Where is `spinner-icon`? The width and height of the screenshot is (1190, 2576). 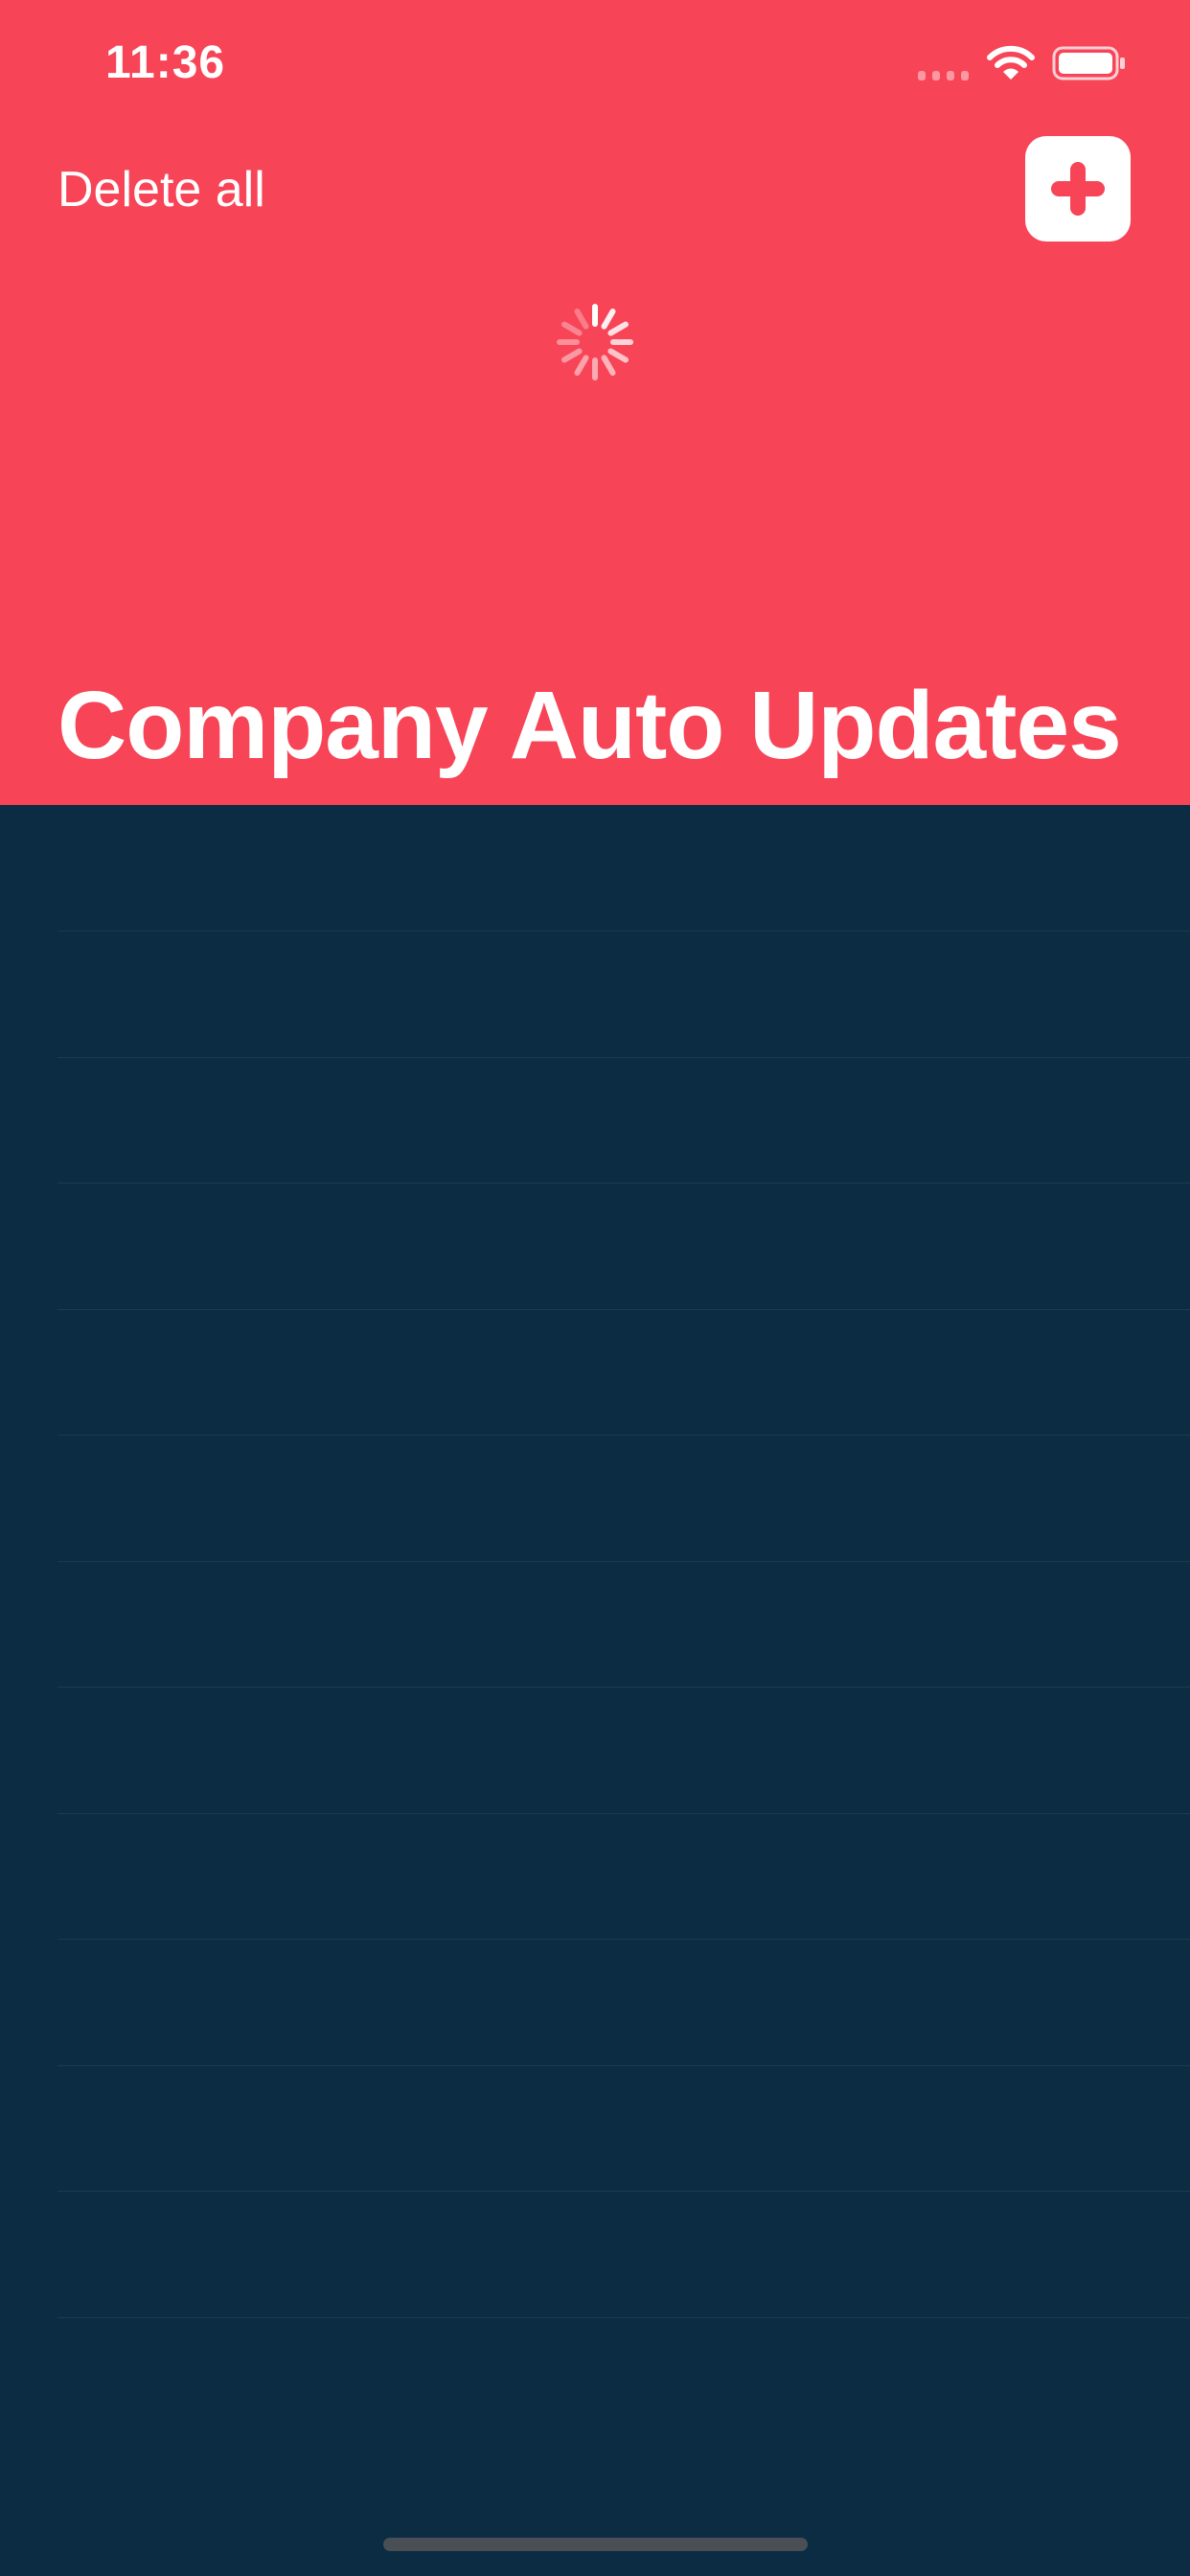
spinner-icon is located at coordinates (595, 342).